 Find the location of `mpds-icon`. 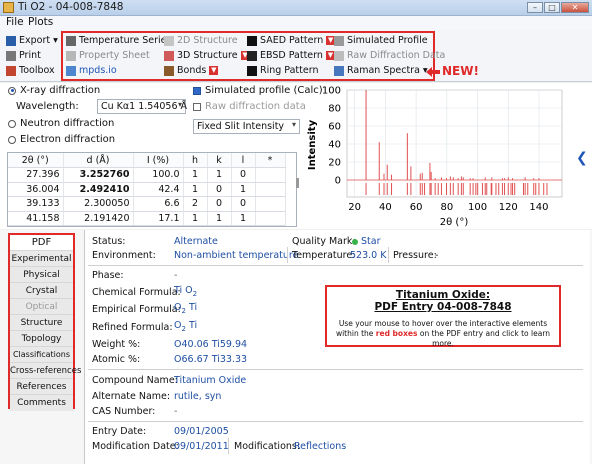

mpds-icon is located at coordinates (71, 70).